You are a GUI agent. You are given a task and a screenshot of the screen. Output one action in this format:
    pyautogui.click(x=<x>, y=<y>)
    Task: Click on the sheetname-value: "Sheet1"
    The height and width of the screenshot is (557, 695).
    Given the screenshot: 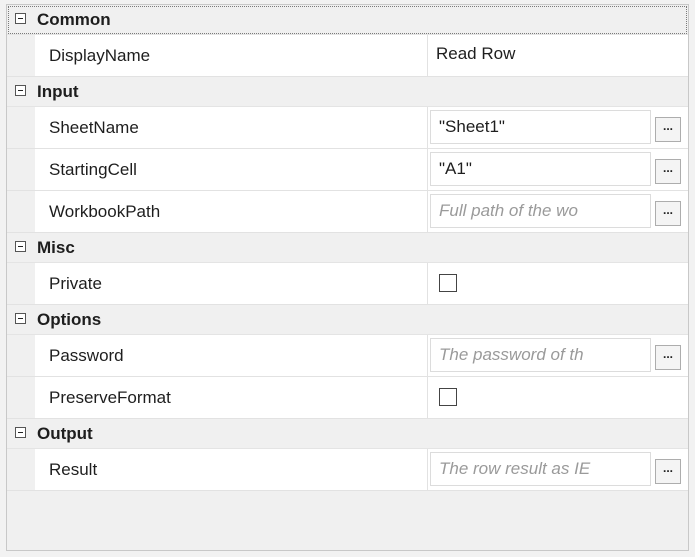 What is the action you would take?
    pyautogui.click(x=472, y=126)
    